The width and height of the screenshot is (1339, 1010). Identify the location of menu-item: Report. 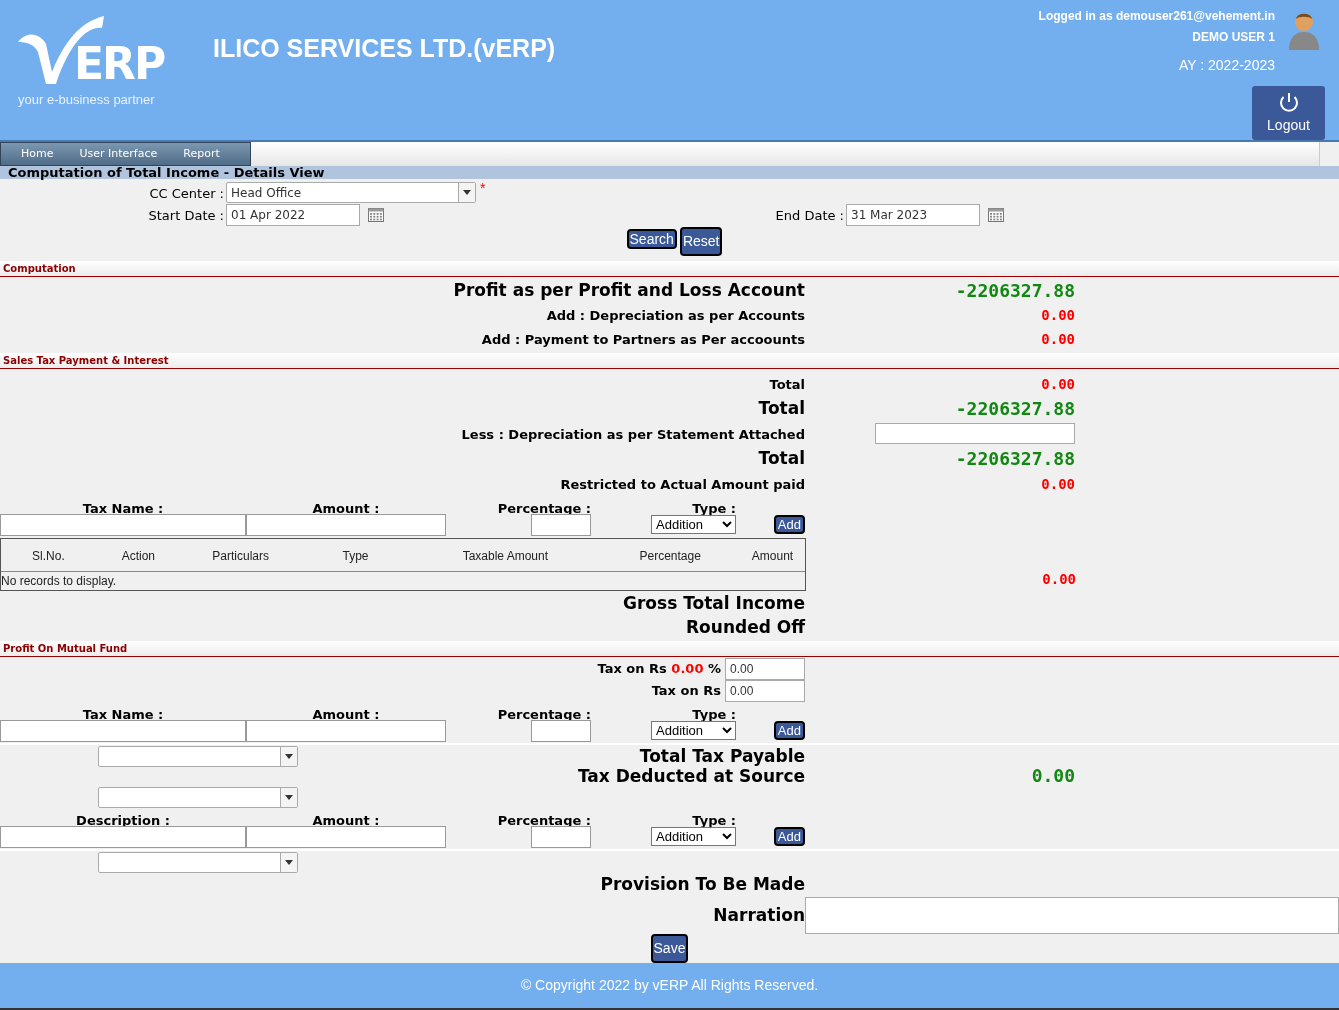
(201, 154).